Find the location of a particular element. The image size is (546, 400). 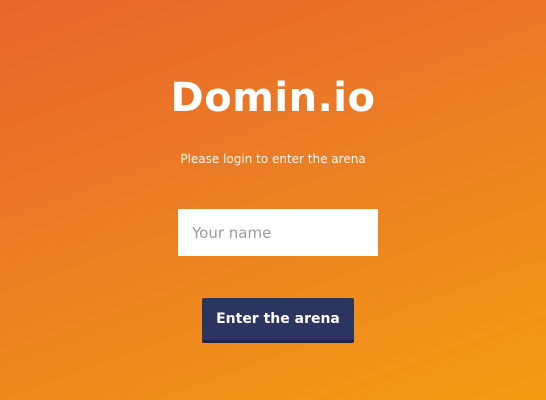

name-input is located at coordinates (278, 232).